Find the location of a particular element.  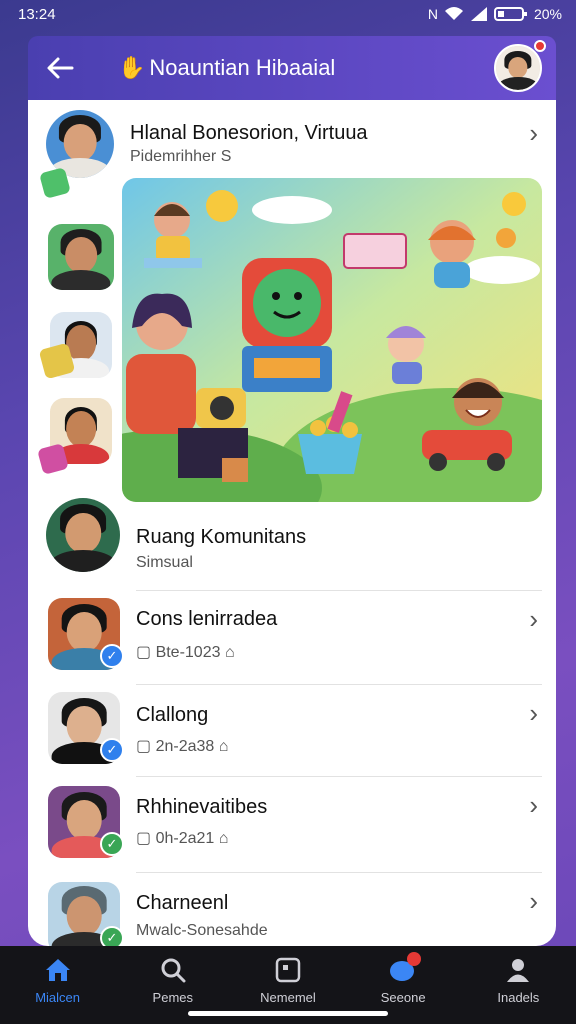

list-item-meta: ▢ 2n-2a38 ⌂ is located at coordinates (182, 746).